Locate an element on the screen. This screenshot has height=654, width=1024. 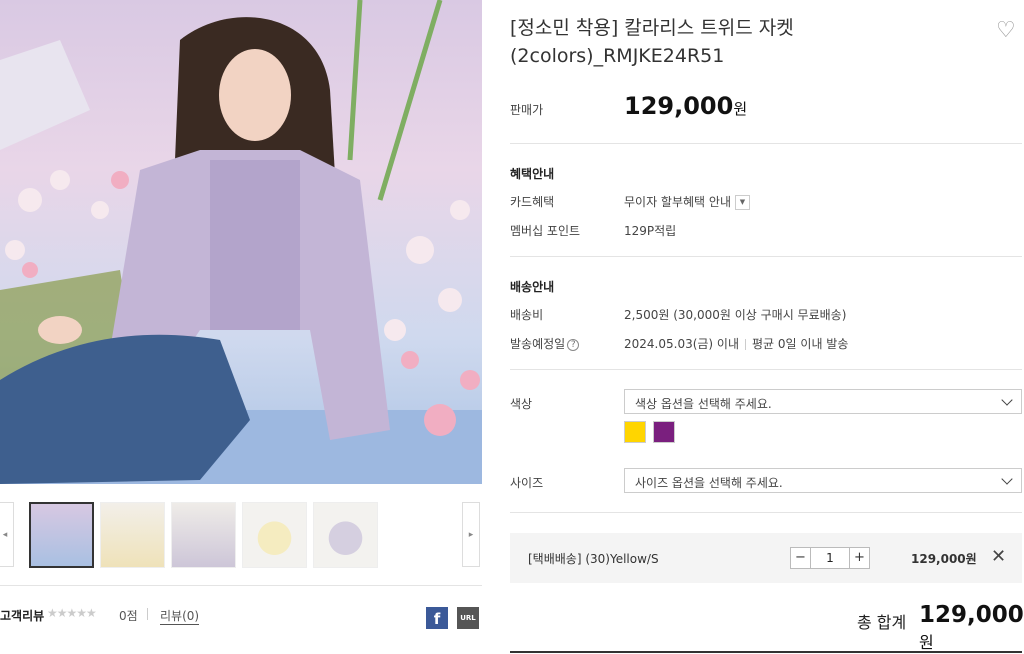
membership-point-value: 129P적립 is located at coordinates (650, 231).